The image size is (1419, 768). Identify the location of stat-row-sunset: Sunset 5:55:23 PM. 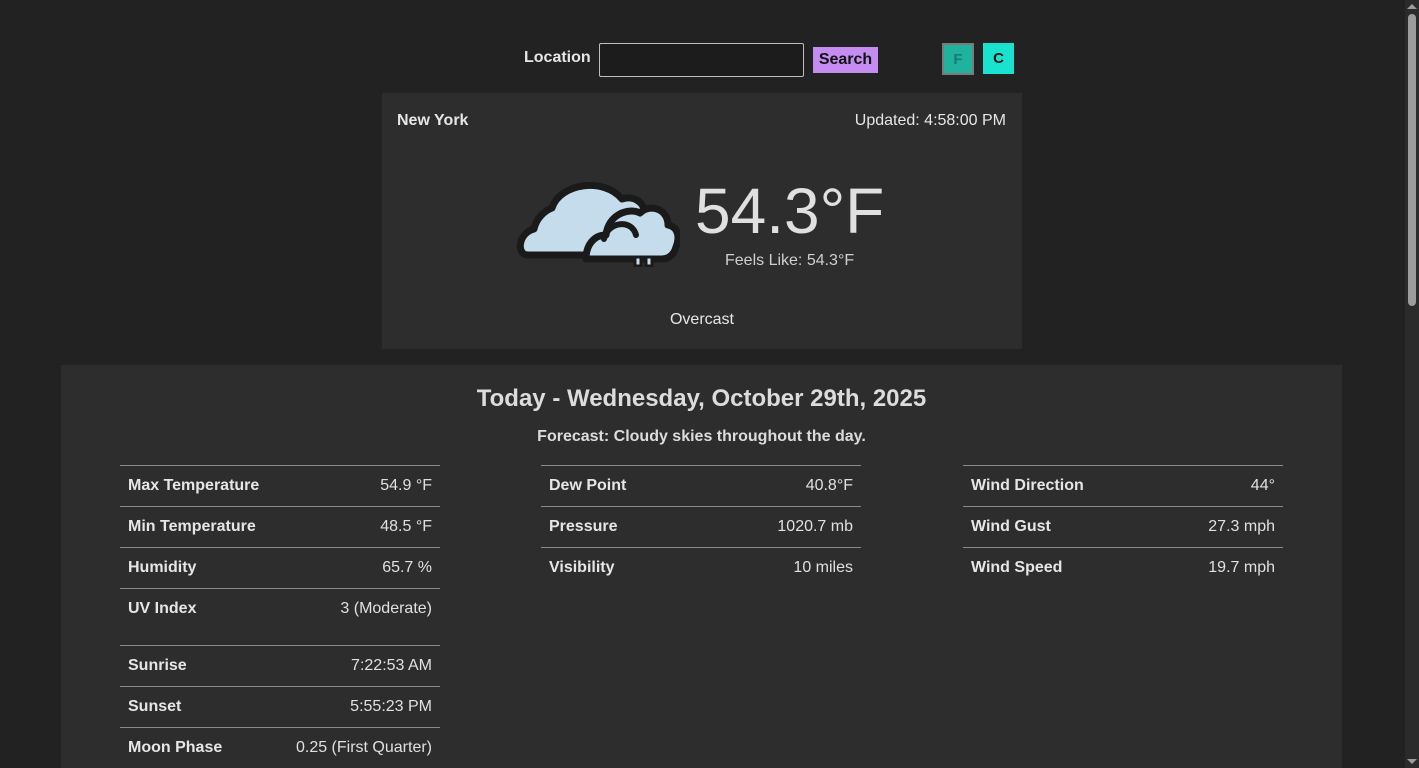
(280, 706).